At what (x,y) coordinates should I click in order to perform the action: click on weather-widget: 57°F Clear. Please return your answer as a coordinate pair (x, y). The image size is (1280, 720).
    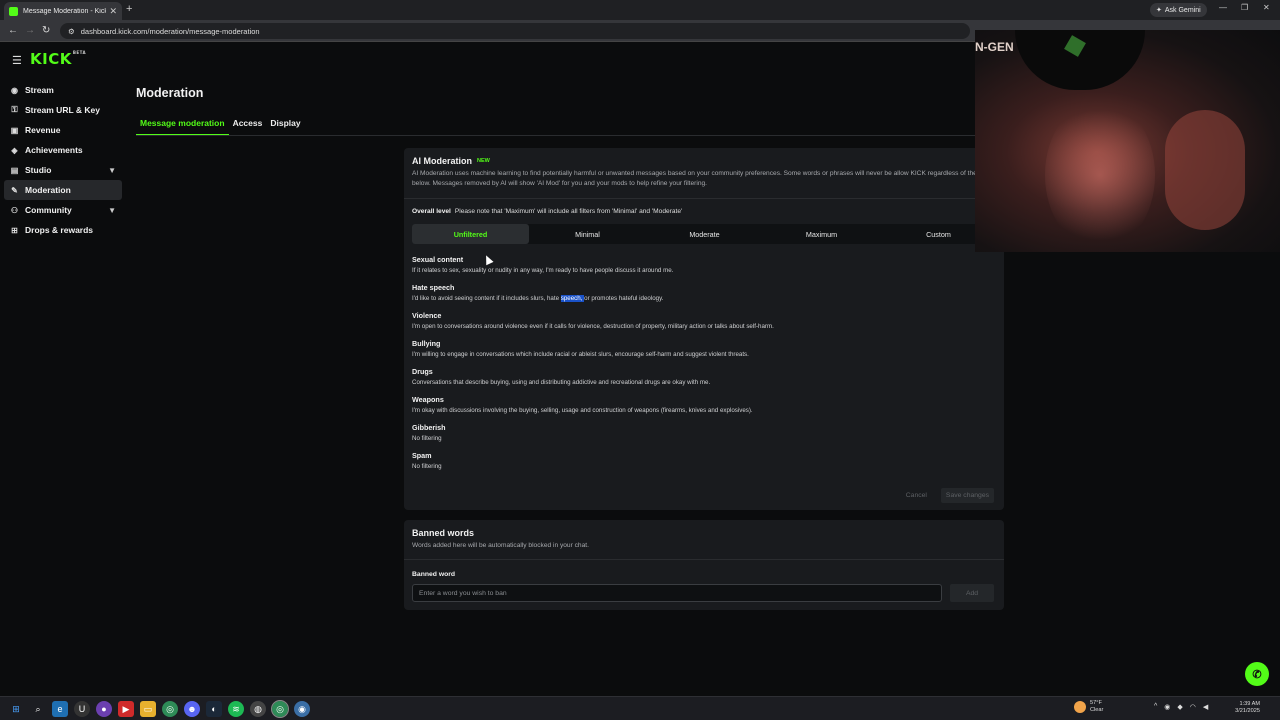
    Looking at the image, I should click on (1088, 707).